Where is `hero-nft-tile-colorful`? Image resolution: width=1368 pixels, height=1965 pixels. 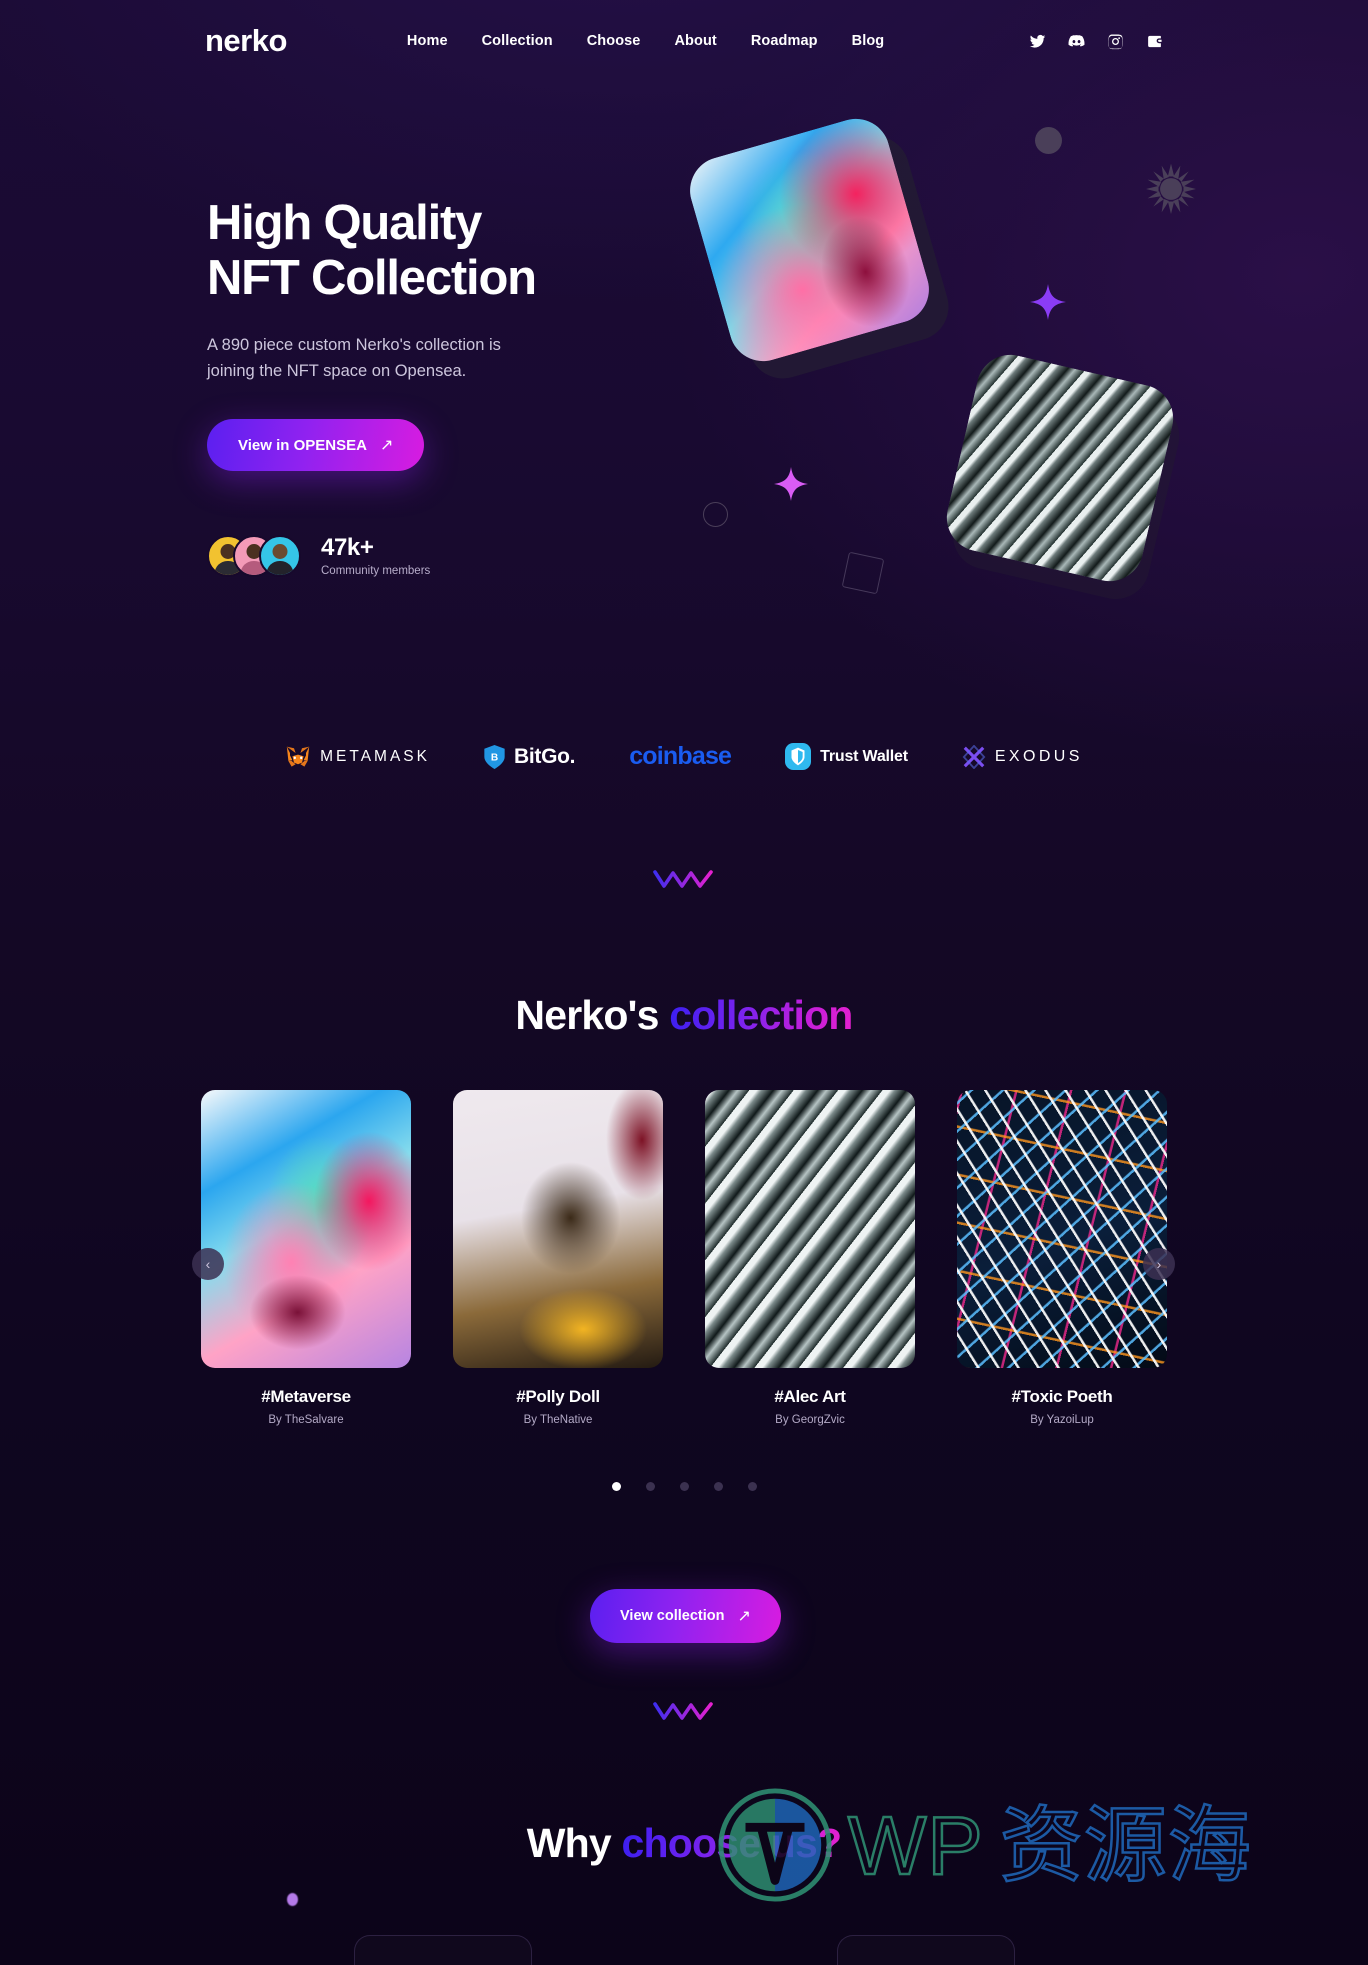
hero-nft-tile-colorful is located at coordinates (809, 240).